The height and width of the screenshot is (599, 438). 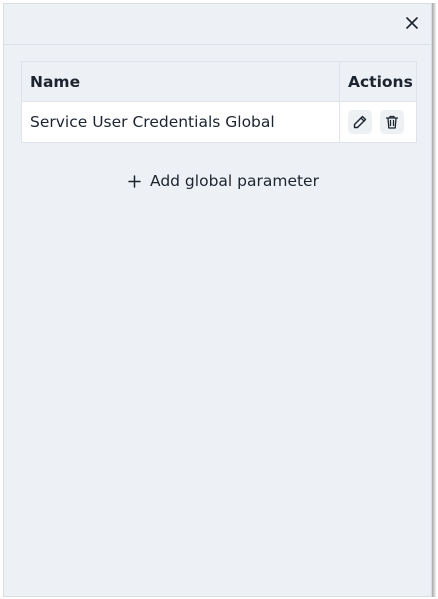 I want to click on parameter-name-cell: Service User Credentials Global, so click(x=181, y=122).